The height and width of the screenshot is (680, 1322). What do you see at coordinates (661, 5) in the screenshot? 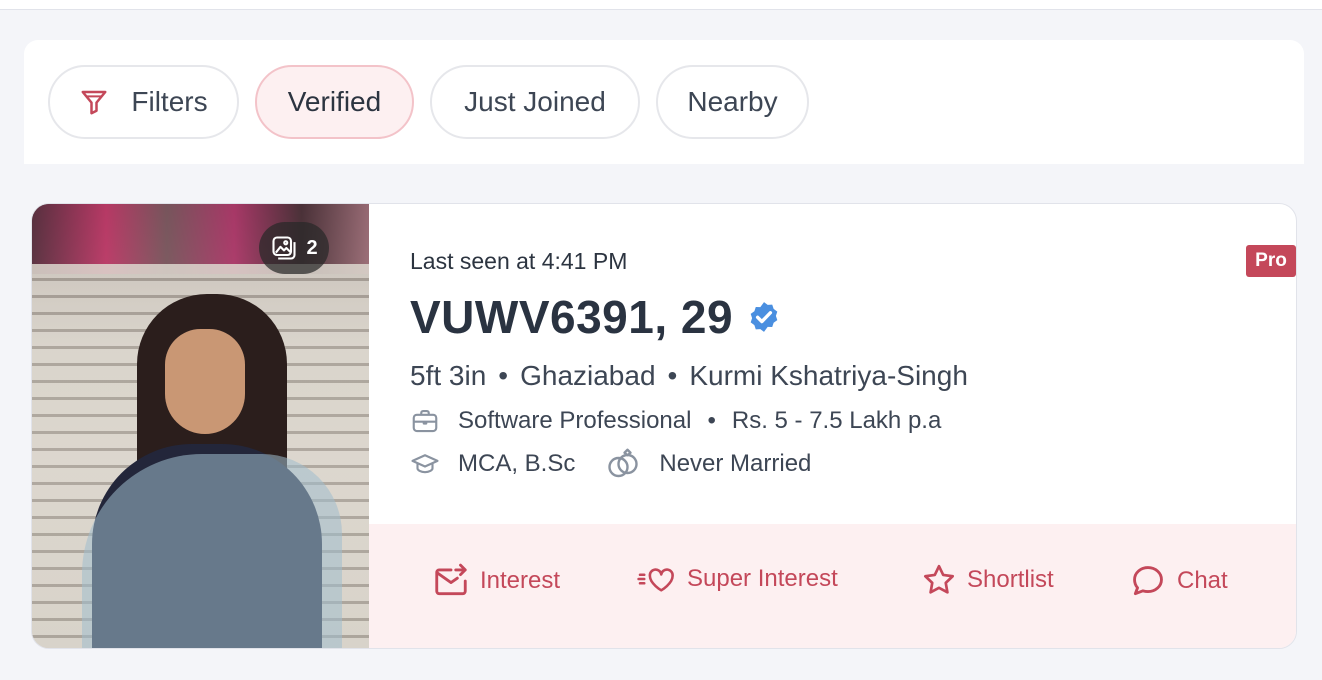
I see `top-header-edge` at bounding box center [661, 5].